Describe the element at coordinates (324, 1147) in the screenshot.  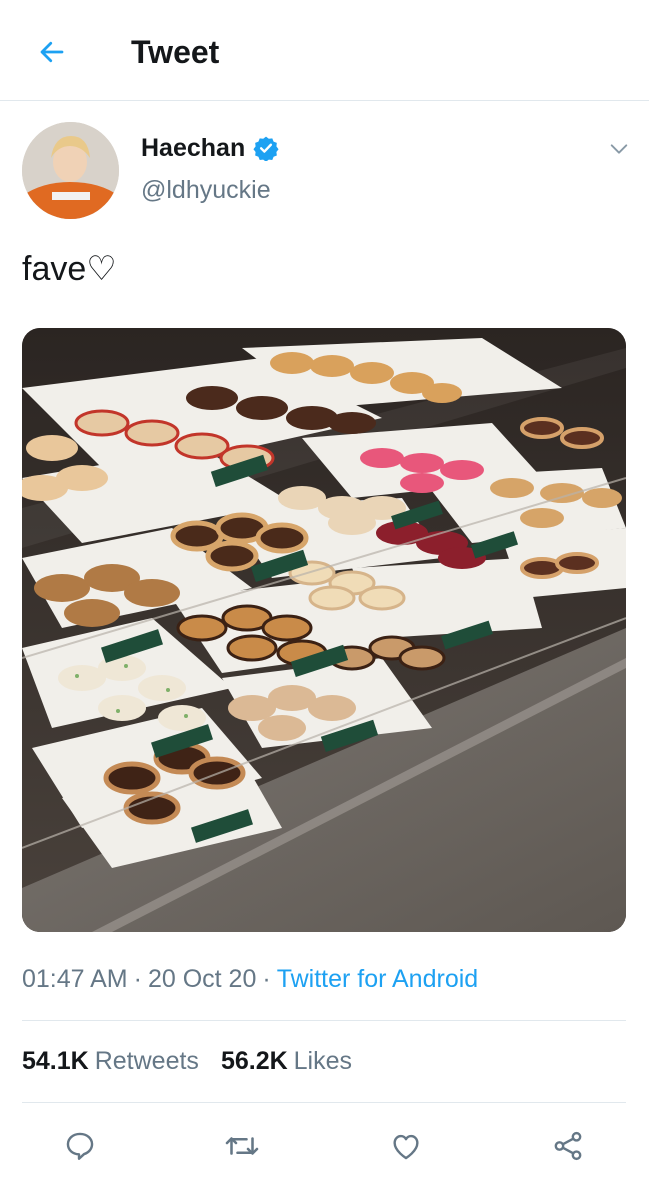
I see `tweet-action-bar` at that location.